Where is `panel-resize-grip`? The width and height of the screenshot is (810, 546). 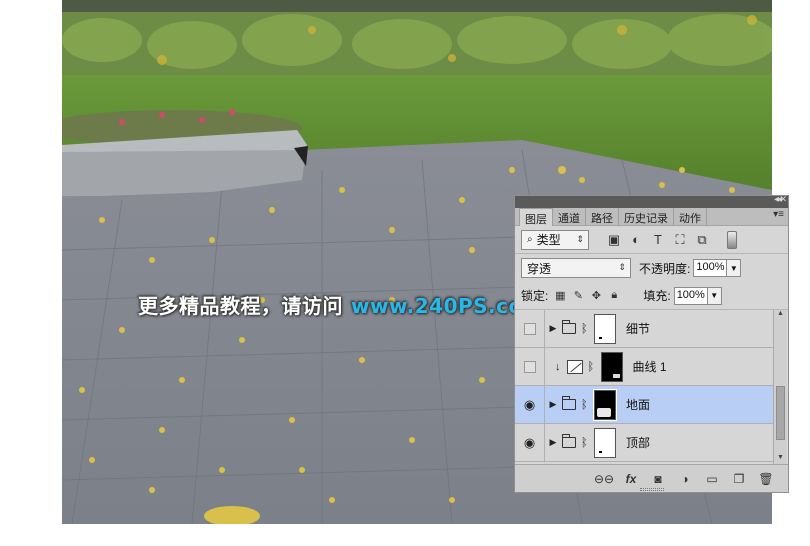
panel-resize-grip is located at coordinates (652, 489).